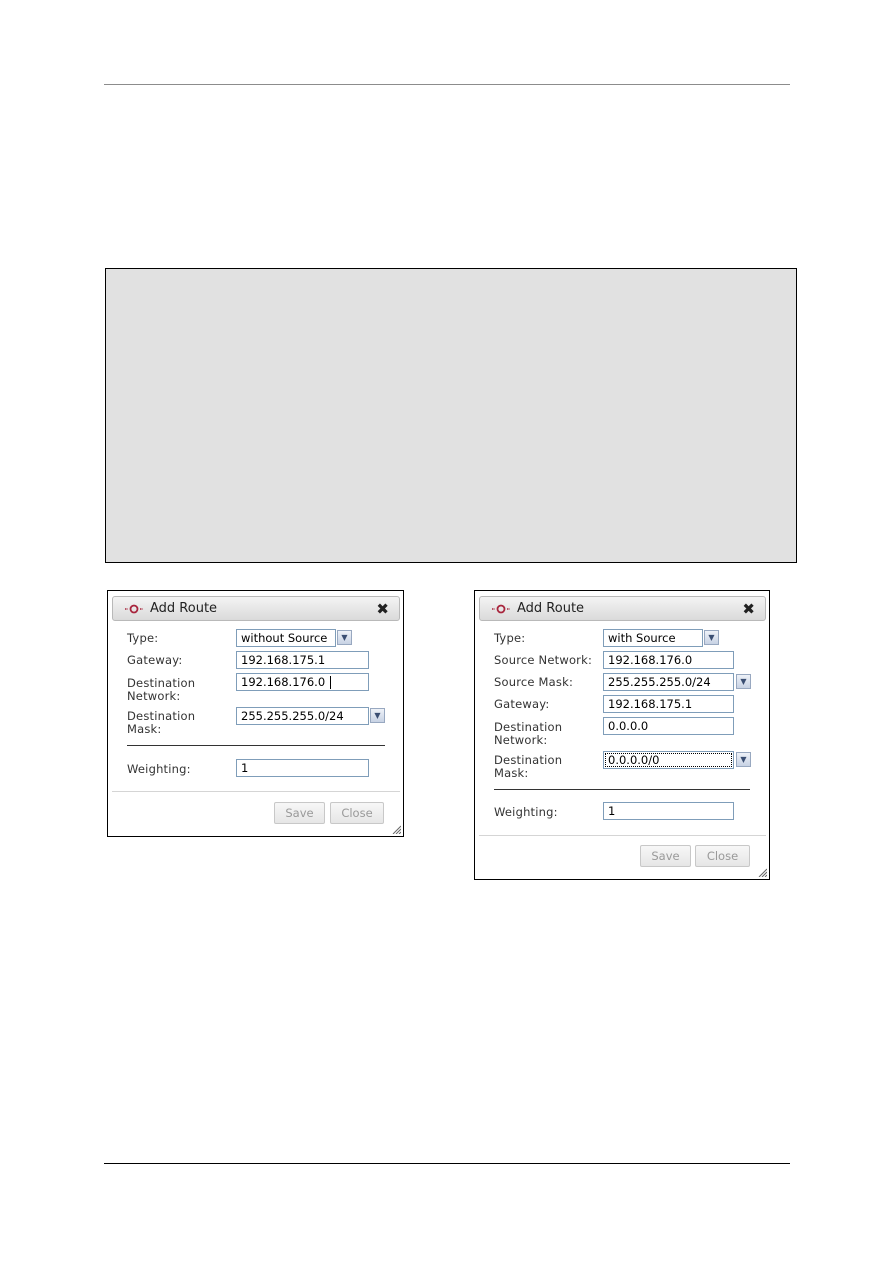  What do you see at coordinates (447, 84) in the screenshot?
I see `header-rule` at bounding box center [447, 84].